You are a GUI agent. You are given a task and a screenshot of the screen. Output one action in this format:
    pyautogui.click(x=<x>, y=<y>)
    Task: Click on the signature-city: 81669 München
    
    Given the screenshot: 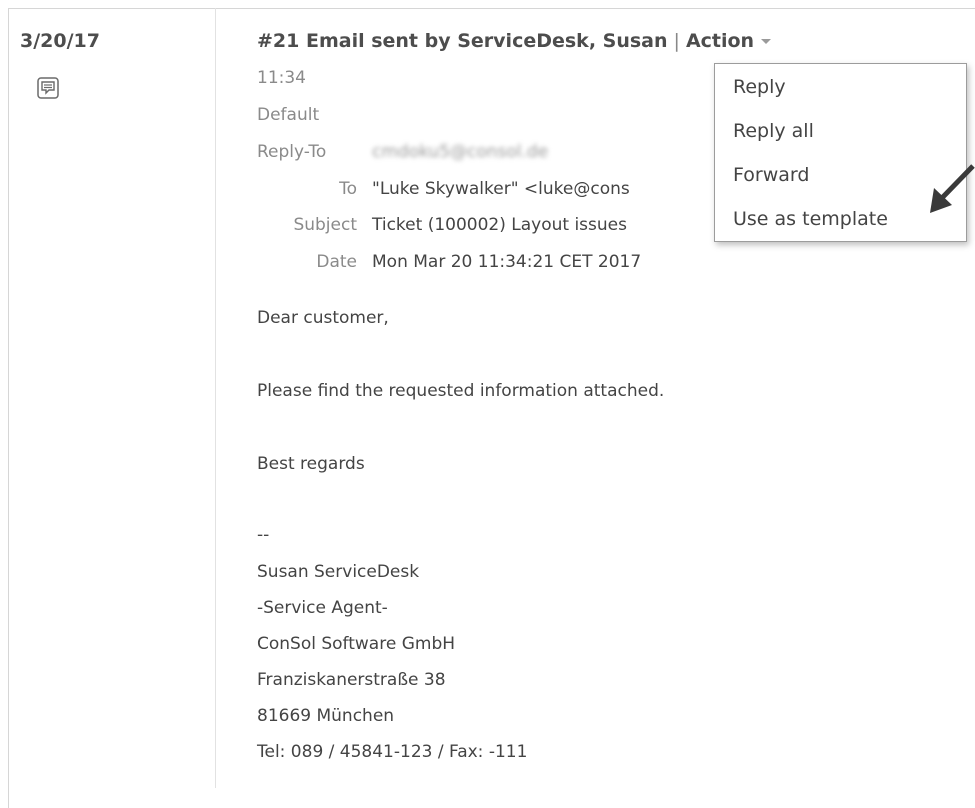 What is the action you would take?
    pyautogui.click(x=326, y=716)
    